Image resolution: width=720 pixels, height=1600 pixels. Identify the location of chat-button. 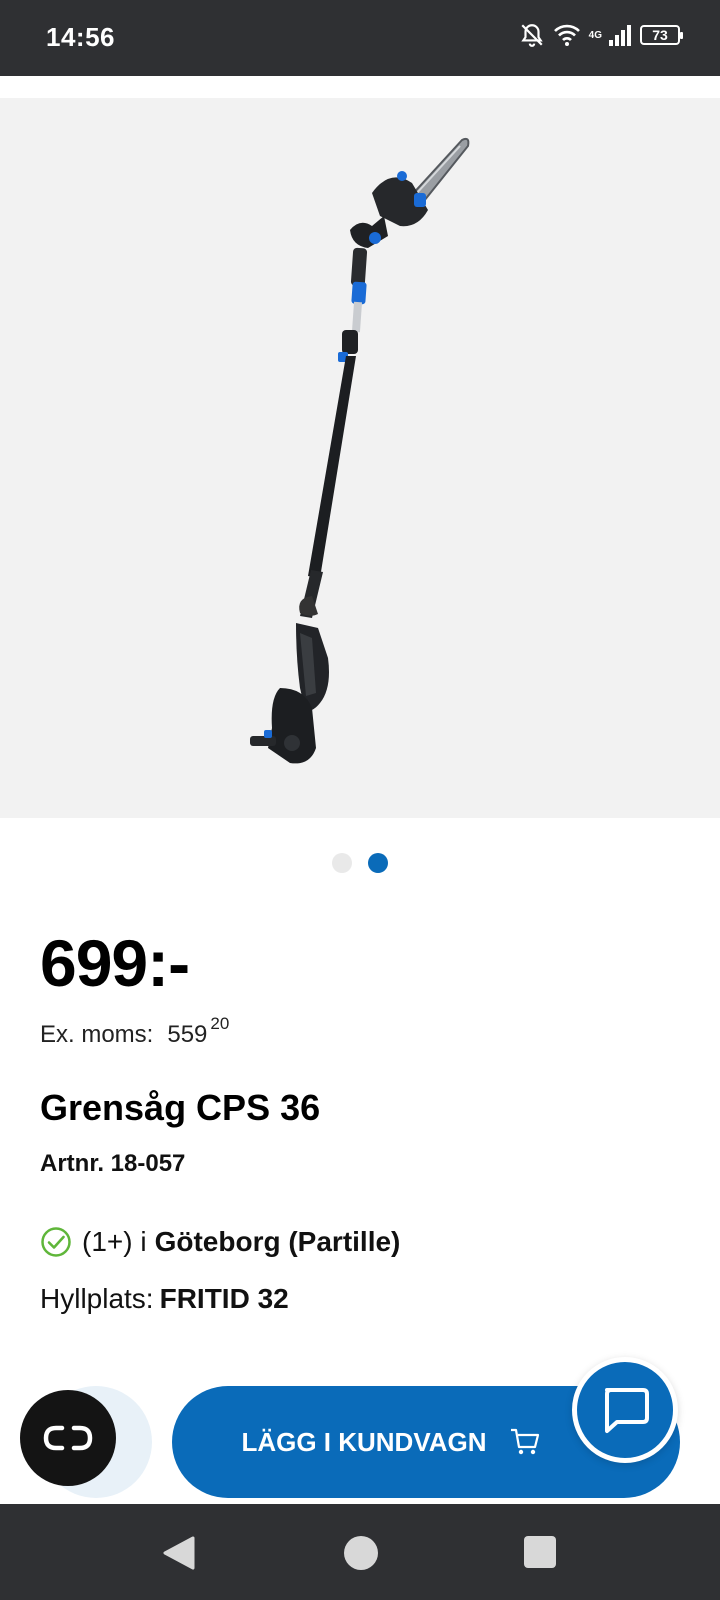
(625, 1410).